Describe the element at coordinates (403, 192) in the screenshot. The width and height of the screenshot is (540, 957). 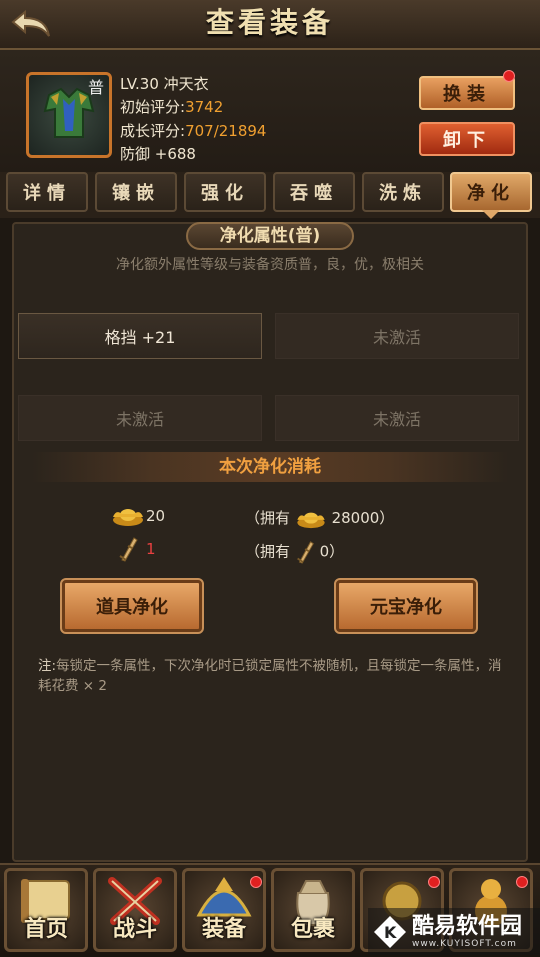
I see `tab-refine: 洗炼` at that location.